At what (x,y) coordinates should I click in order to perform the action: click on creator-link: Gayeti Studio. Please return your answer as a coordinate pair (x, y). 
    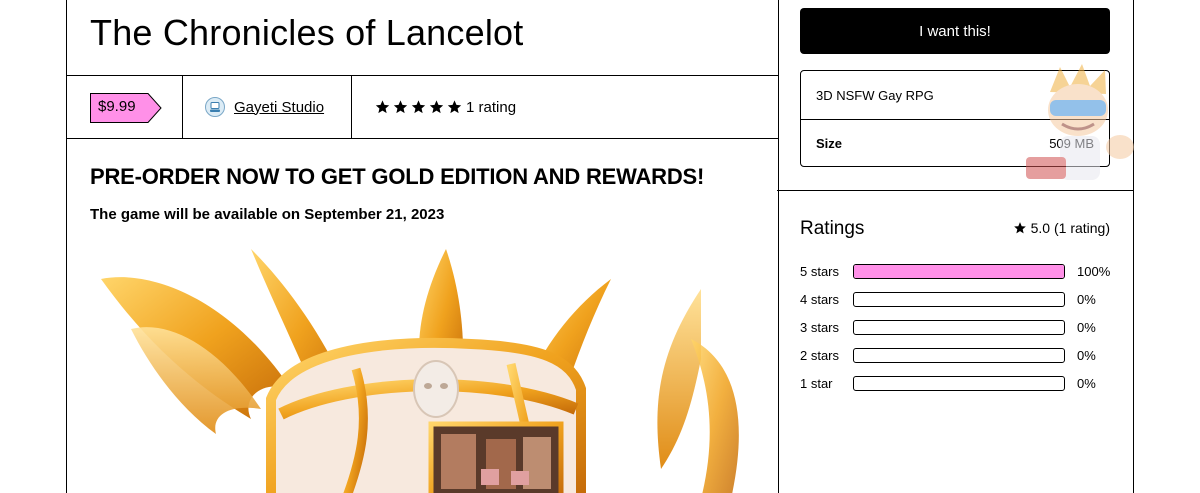
    Looking at the image, I should click on (279, 107).